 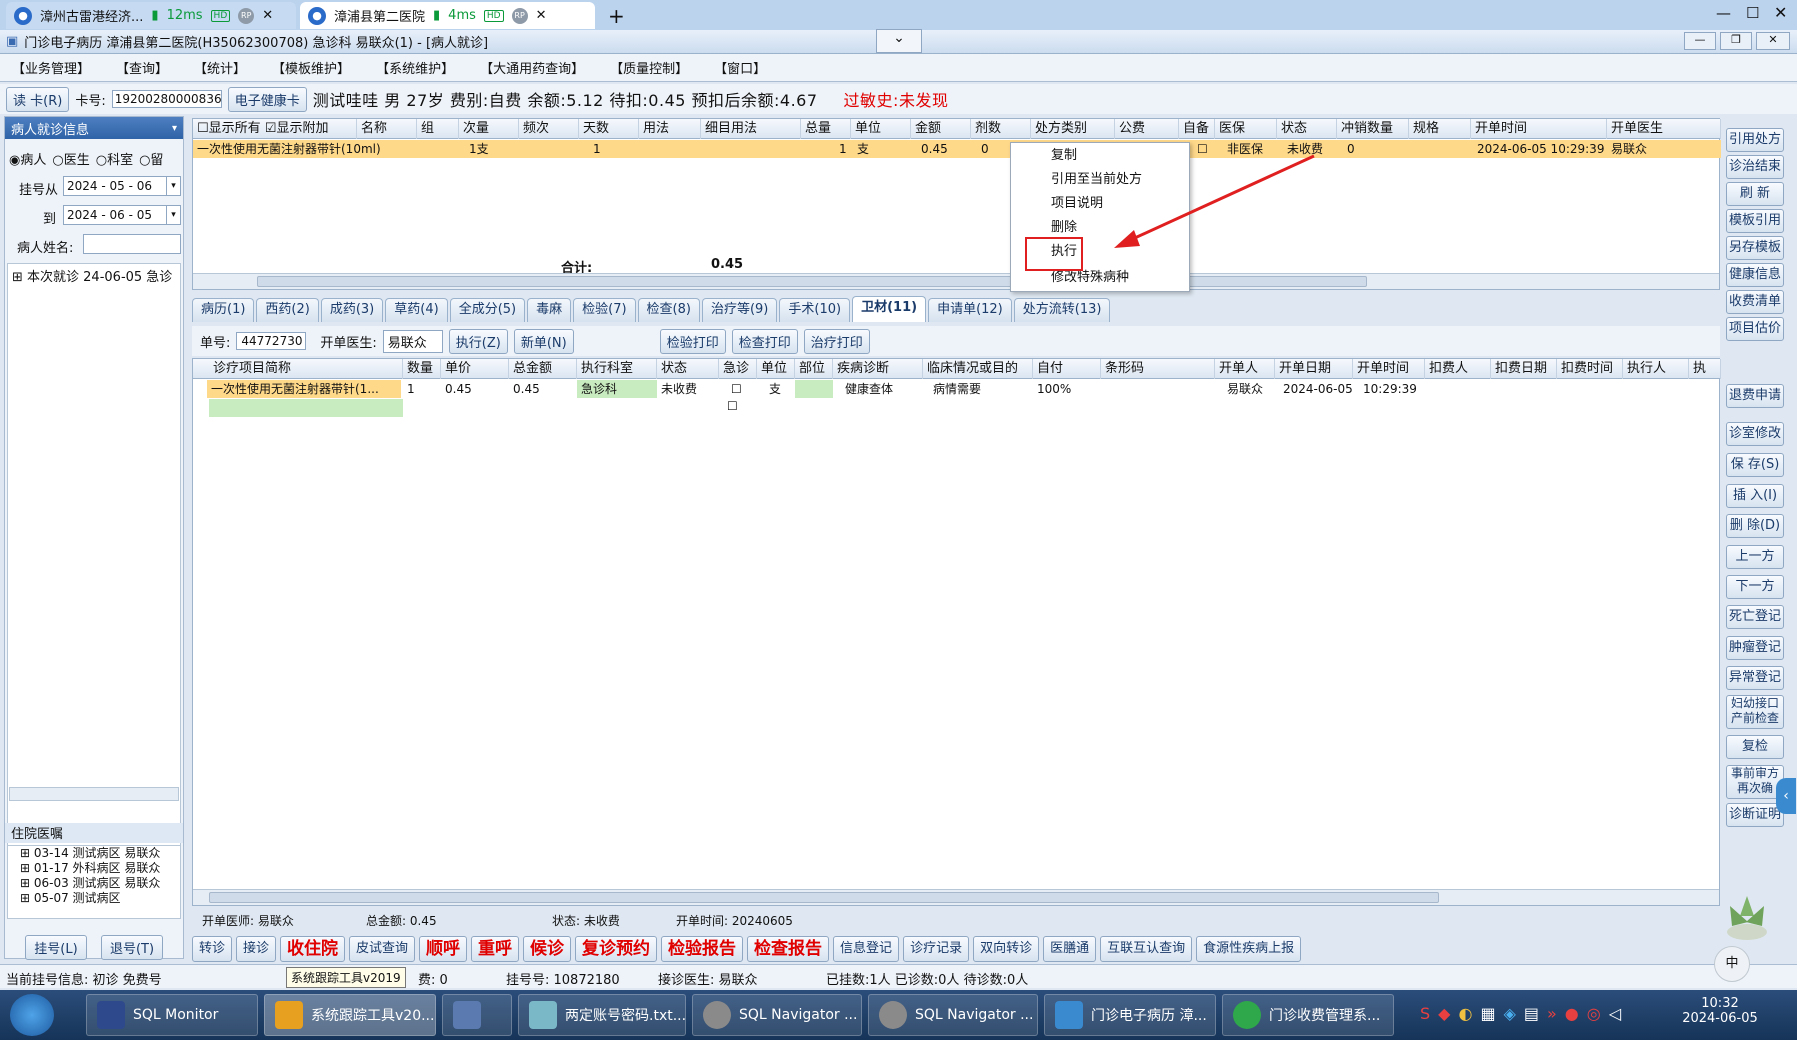 I want to click on list-item: ⊞ 06-03 测试病区 易联众, so click(x=94, y=883).